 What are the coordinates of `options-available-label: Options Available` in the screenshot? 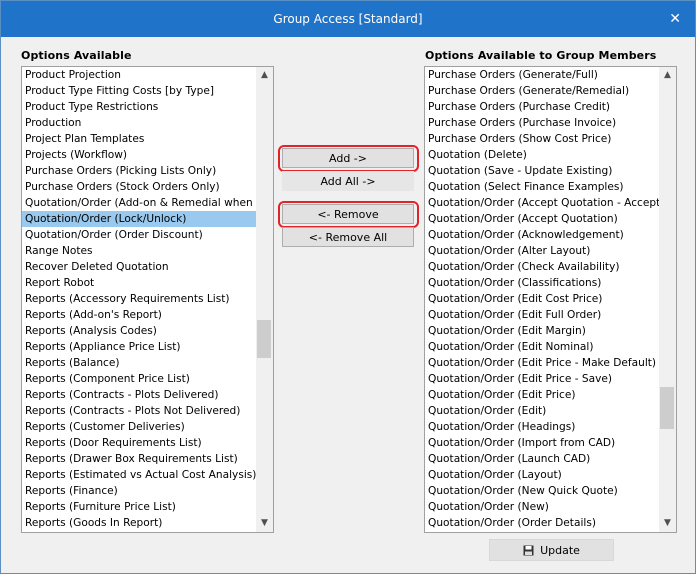 It's located at (76, 55).